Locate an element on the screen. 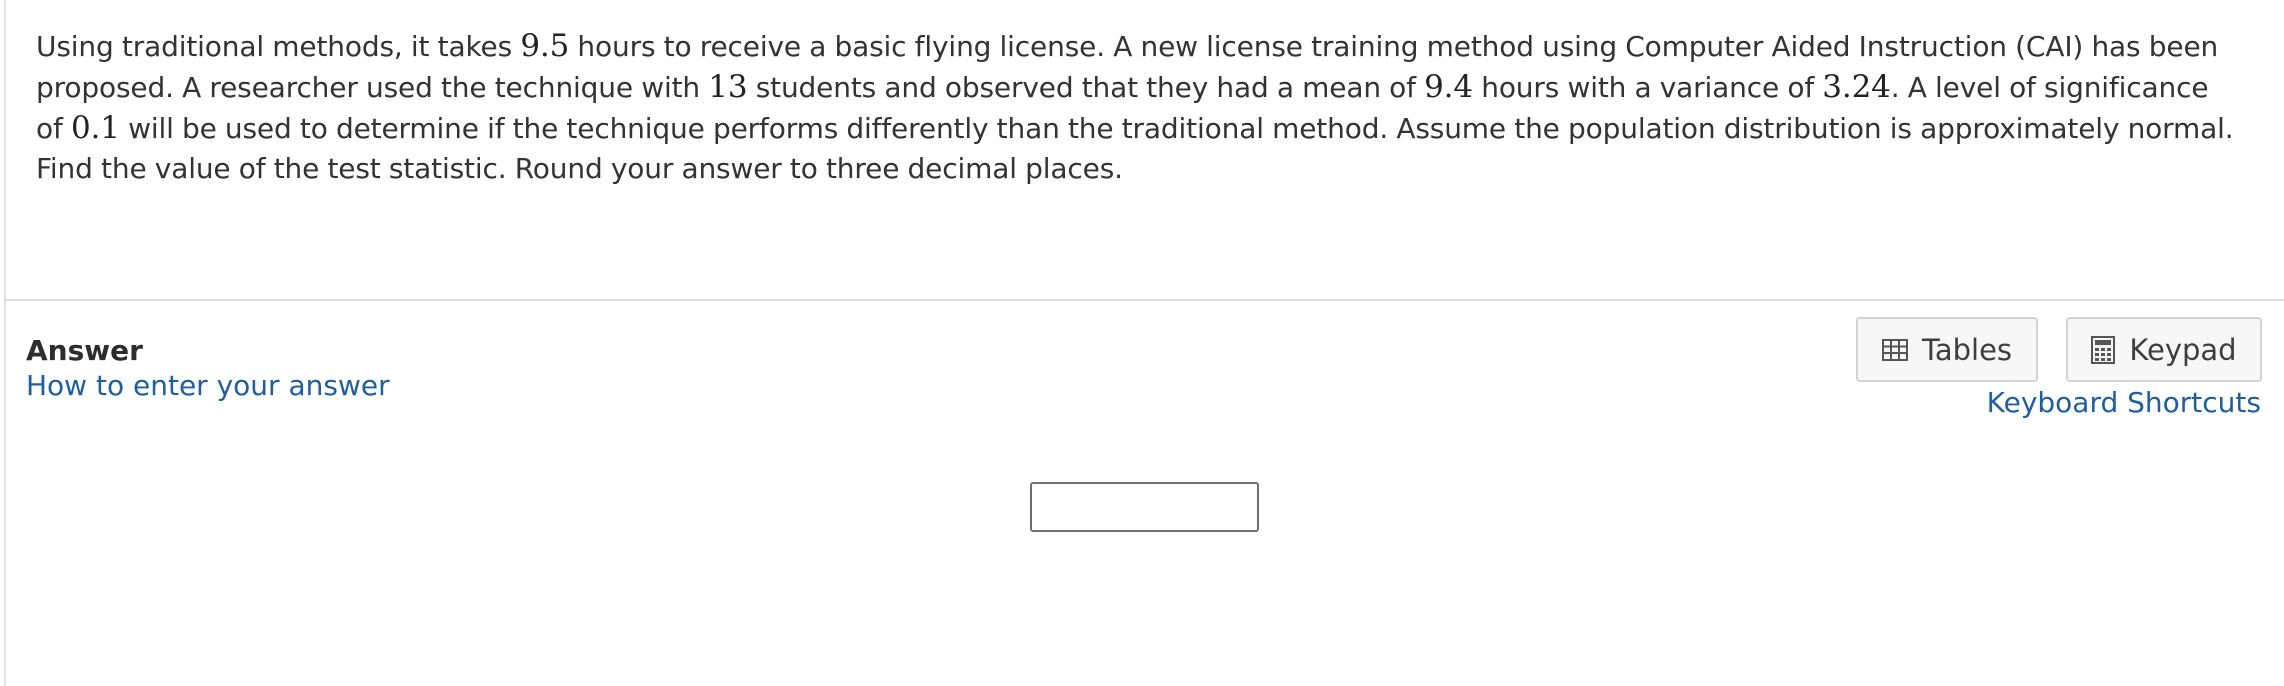 The image size is (2284, 686). section-divider is located at coordinates (1144, 300).